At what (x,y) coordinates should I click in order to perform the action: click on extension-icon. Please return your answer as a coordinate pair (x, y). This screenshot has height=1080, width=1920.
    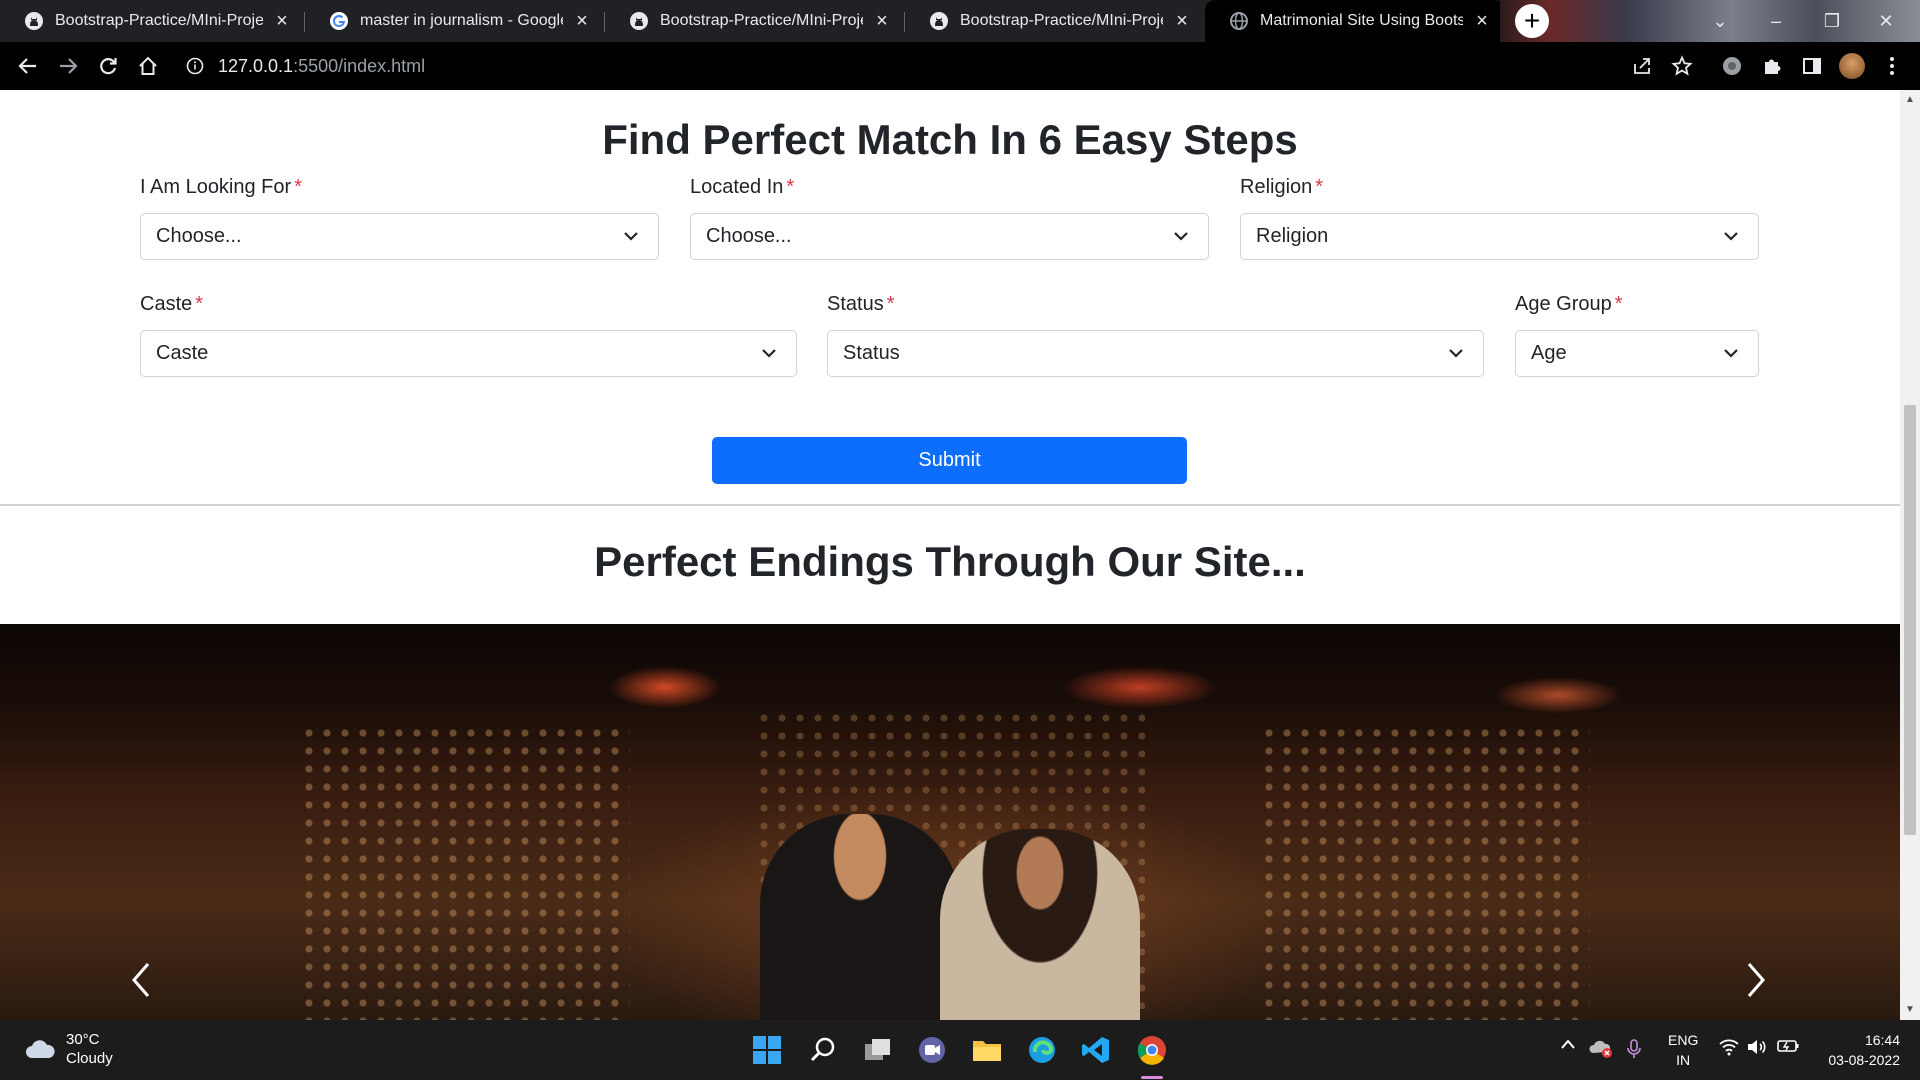
    Looking at the image, I should click on (1732, 66).